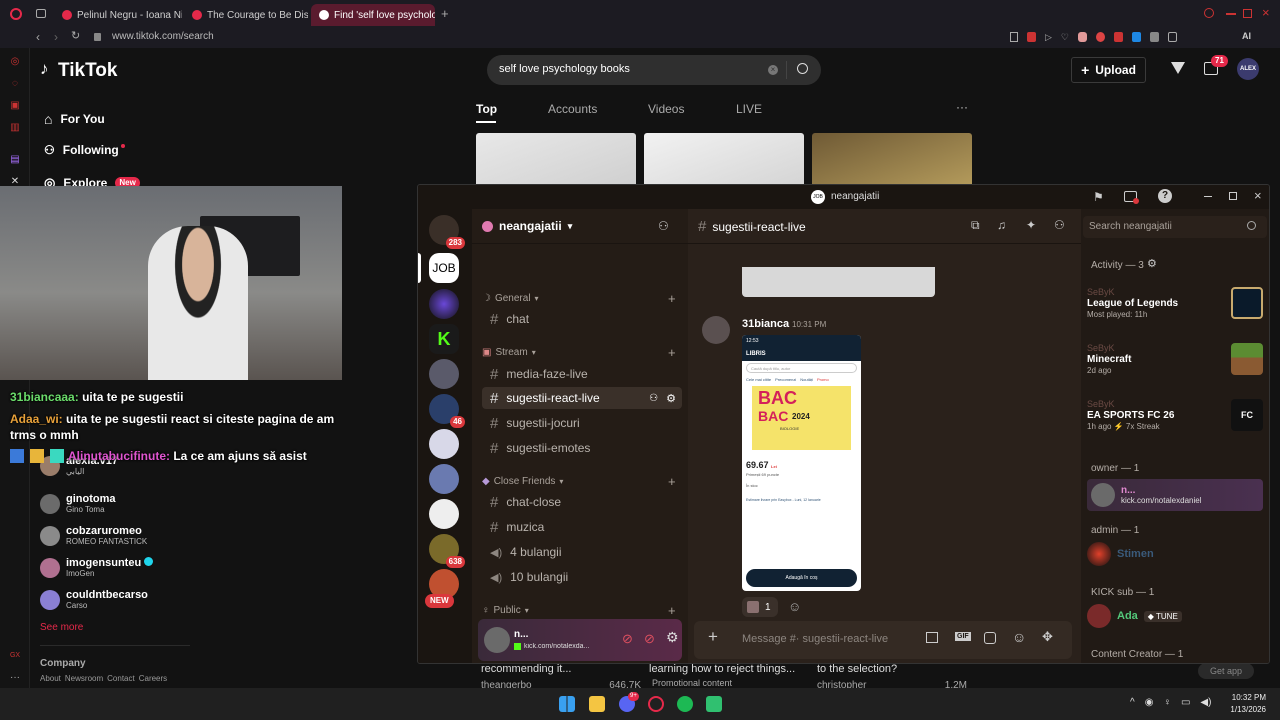  What do you see at coordinates (87, 71) in the screenshot?
I see `tiktok-logo: TikTok` at bounding box center [87, 71].